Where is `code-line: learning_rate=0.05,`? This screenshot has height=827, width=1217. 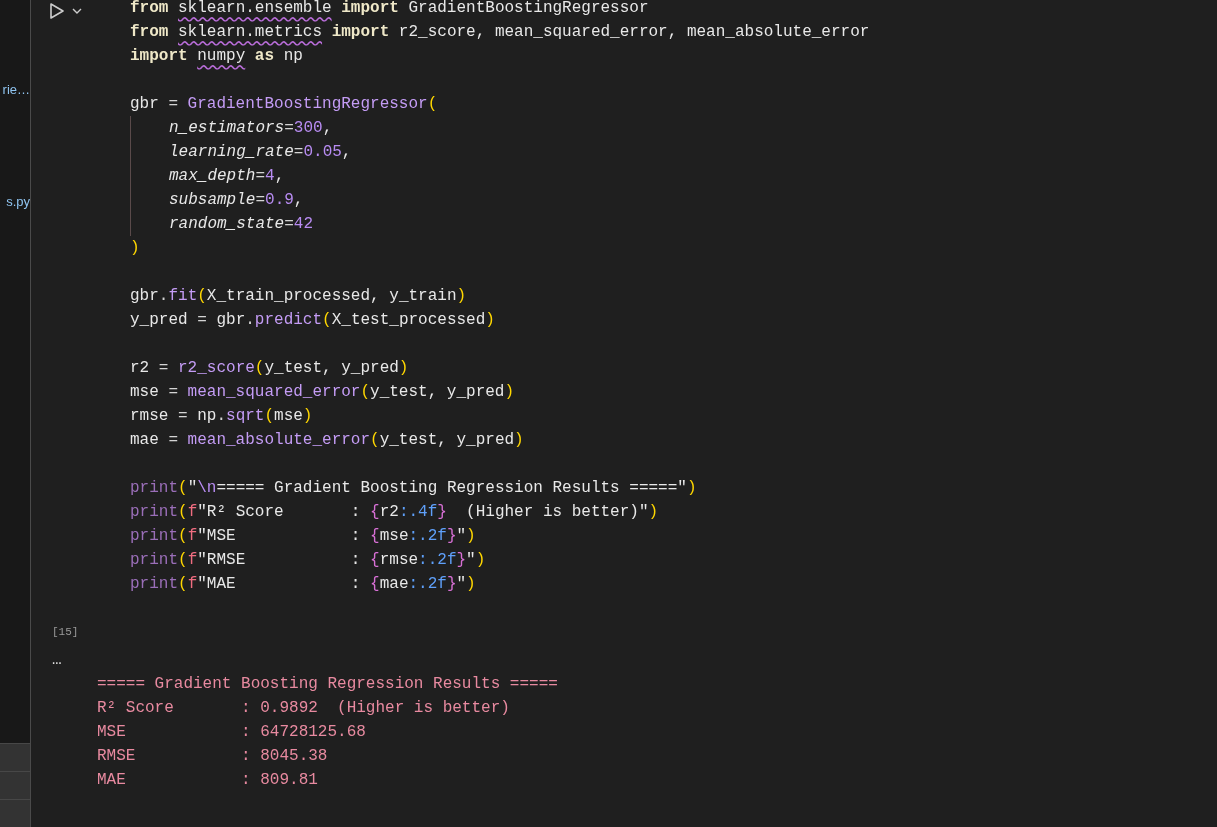 code-line: learning_rate=0.05, is located at coordinates (500, 152).